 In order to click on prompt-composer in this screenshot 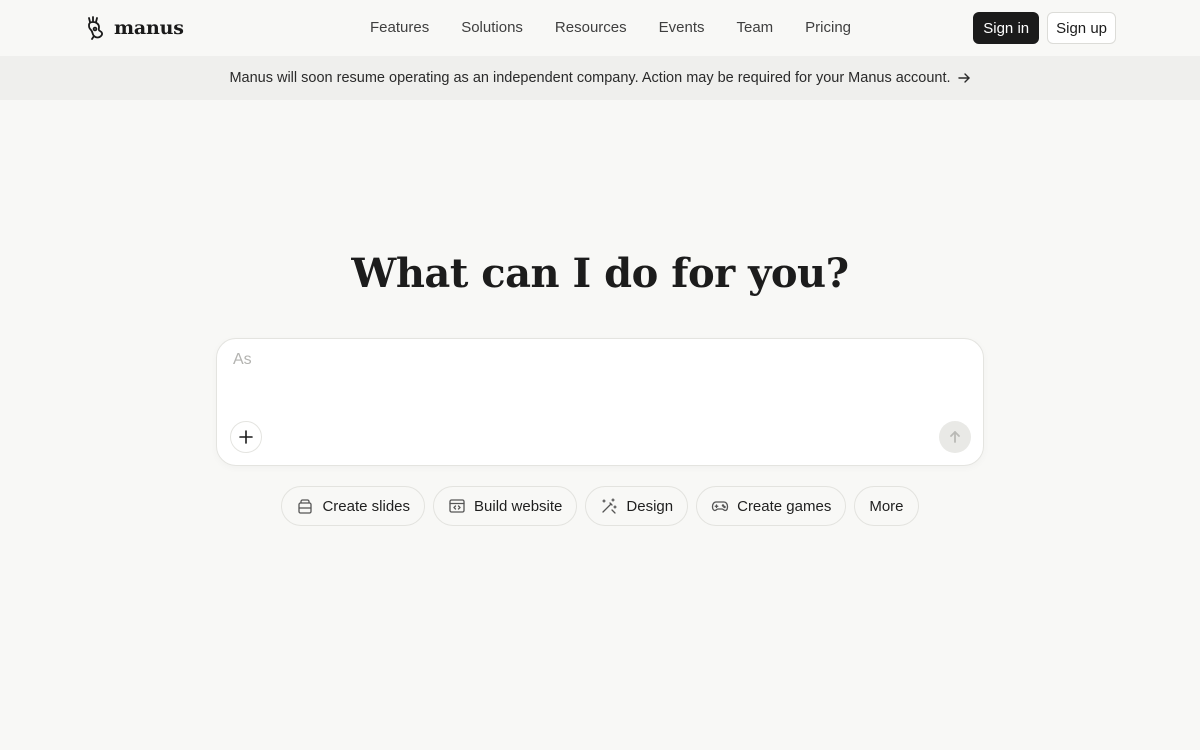, I will do `click(600, 402)`.